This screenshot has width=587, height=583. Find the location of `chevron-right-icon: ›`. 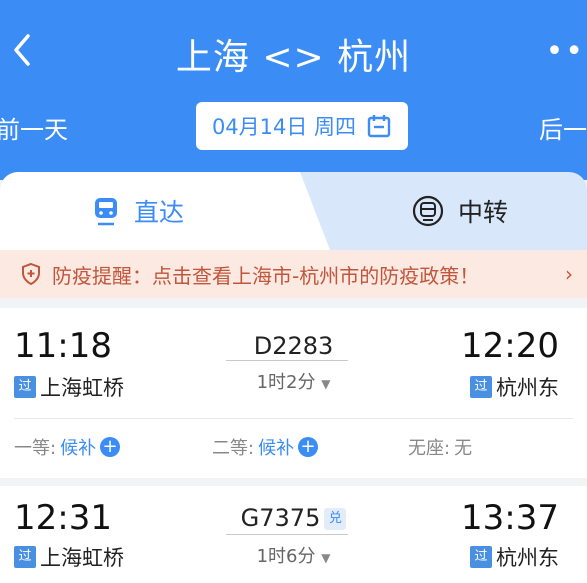

chevron-right-icon: › is located at coordinates (569, 274).